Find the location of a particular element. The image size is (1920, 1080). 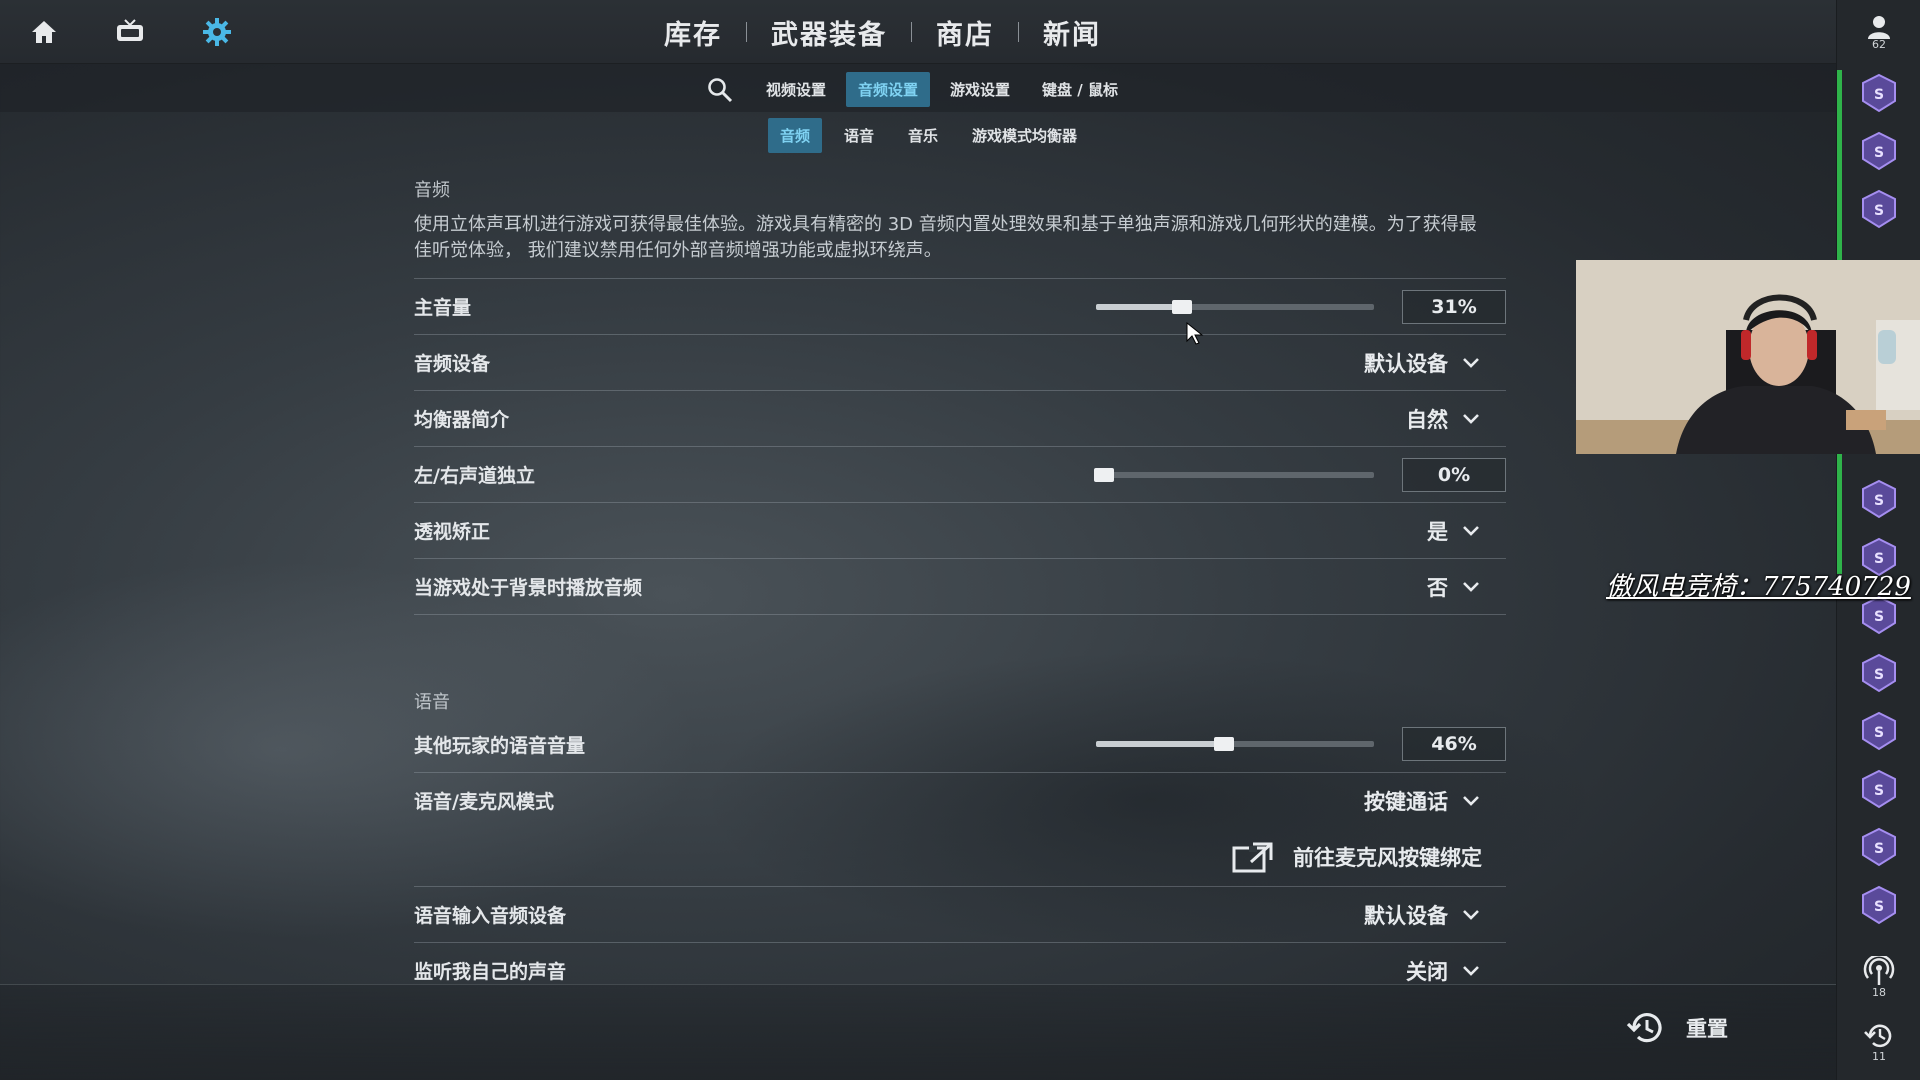

tab-store: 商店 is located at coordinates (965, 32).